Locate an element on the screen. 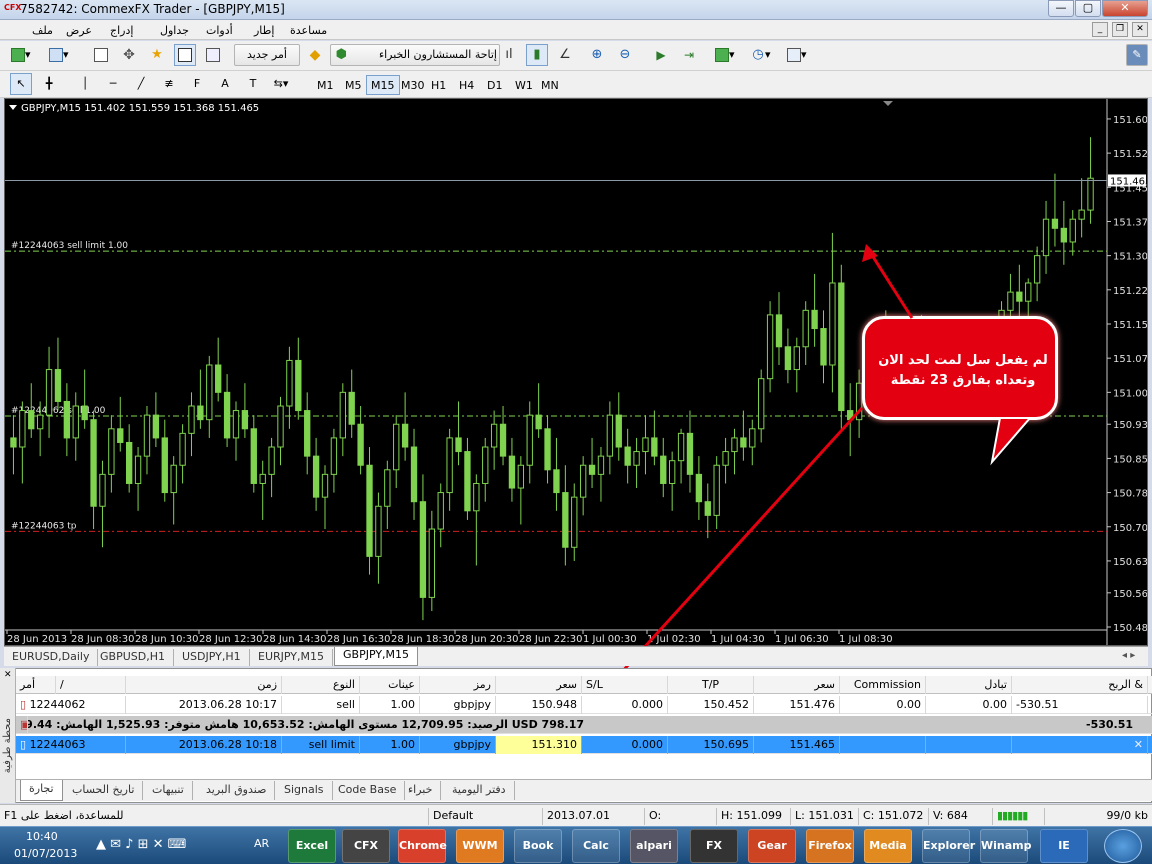  tab-gbpusd-h1: GBPUSD,H1 is located at coordinates (133, 657).